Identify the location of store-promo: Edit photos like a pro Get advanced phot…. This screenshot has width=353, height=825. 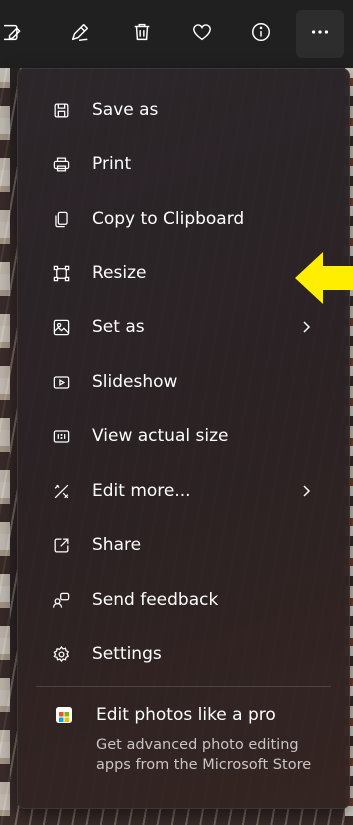
(183, 749).